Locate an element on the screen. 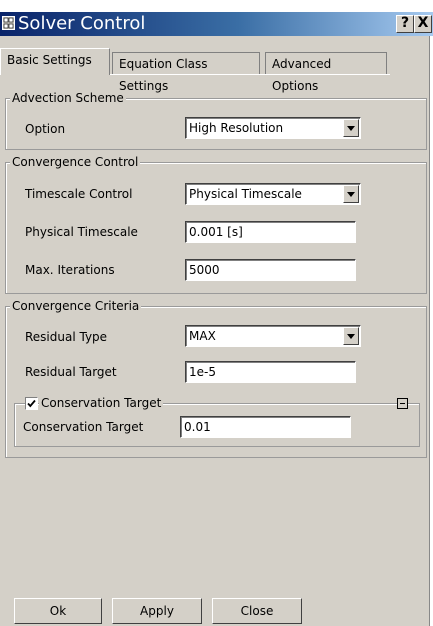 This screenshot has width=433, height=626. residual-target-label: Residual Target is located at coordinates (71, 372).